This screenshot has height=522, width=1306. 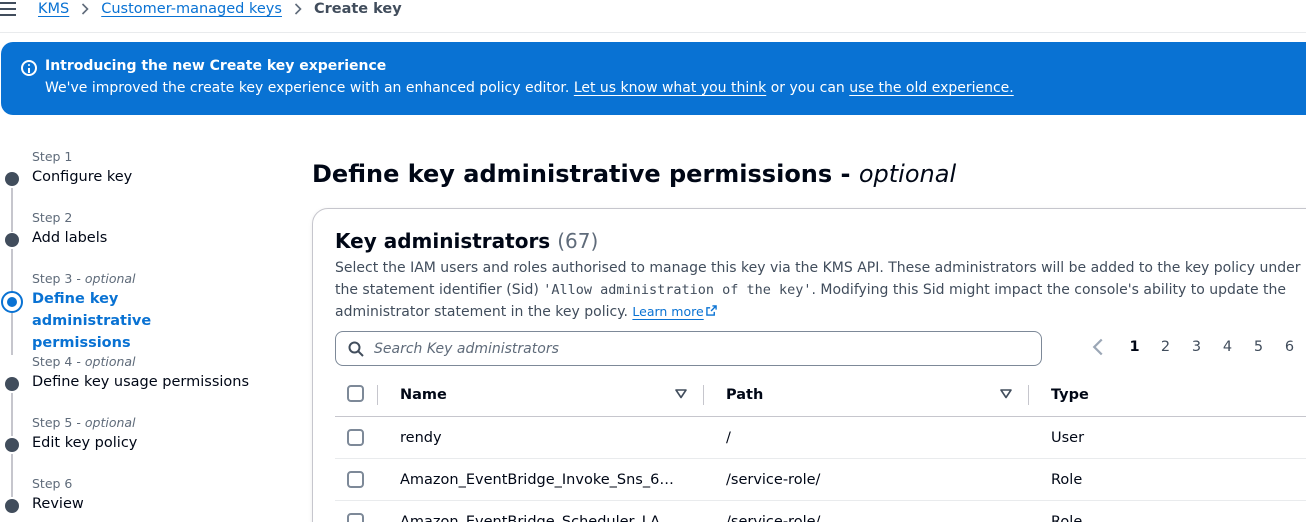 I want to click on flash-body-middle: or you can, so click(x=807, y=88).